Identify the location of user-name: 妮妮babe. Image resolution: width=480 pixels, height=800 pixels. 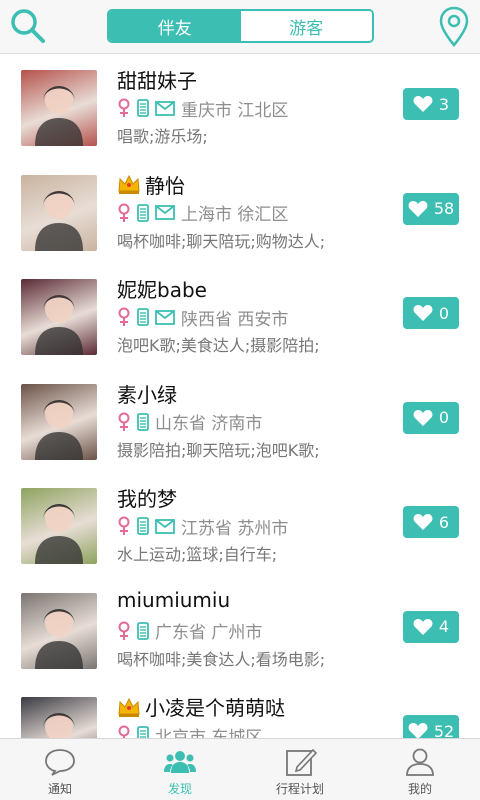
(162, 290).